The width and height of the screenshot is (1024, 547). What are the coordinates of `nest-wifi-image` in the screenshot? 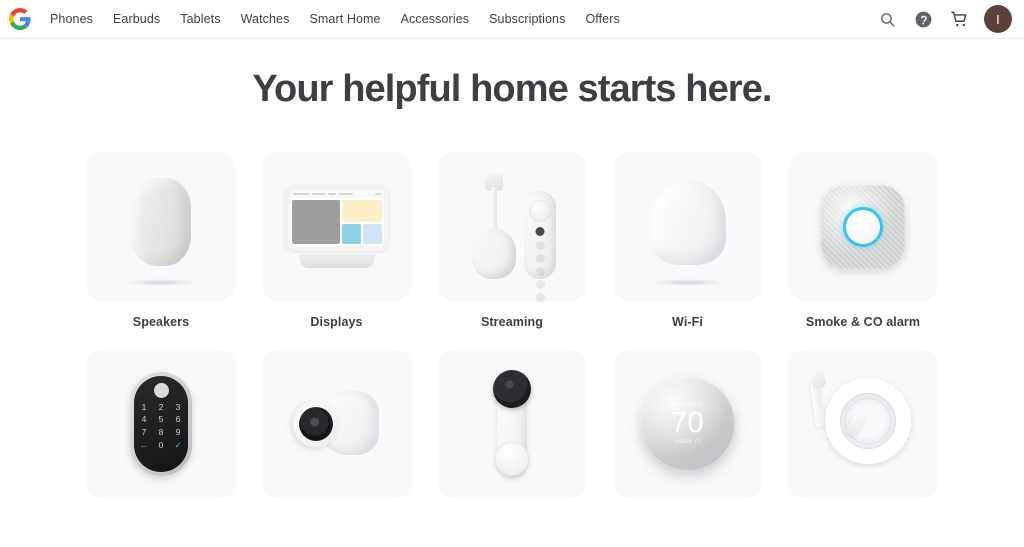 It's located at (687, 226).